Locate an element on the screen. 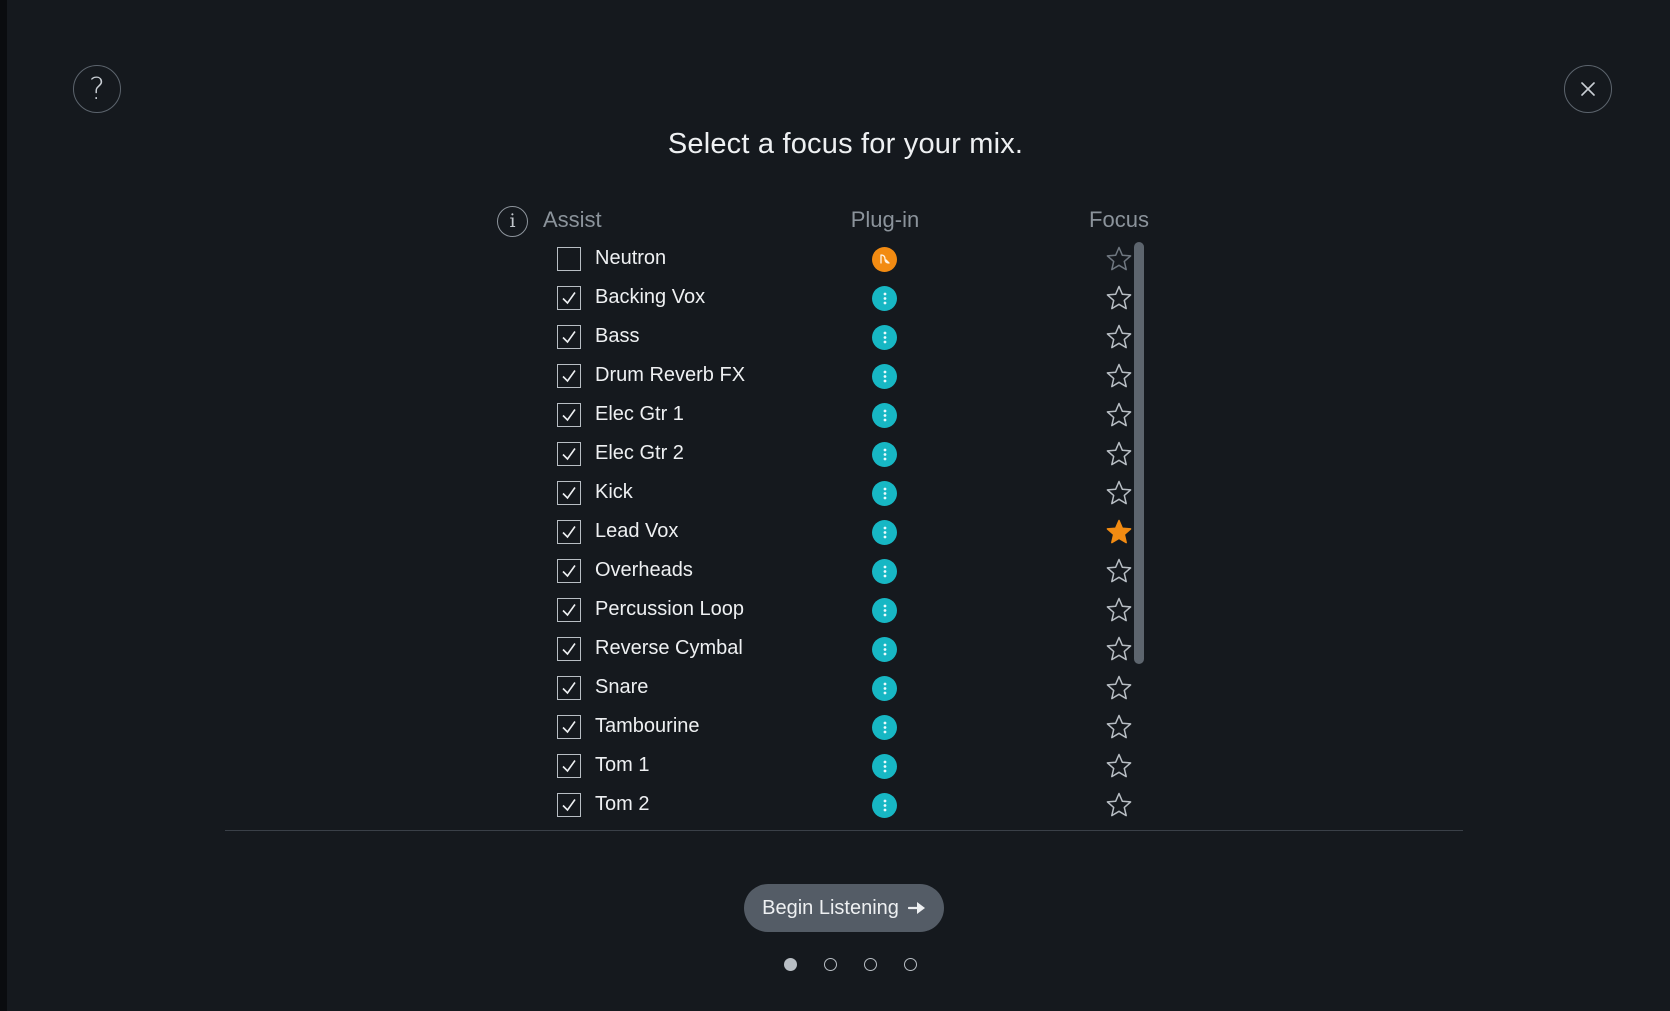 Image resolution: width=1670 pixels, height=1011 pixels. track-name: Tom 2 is located at coordinates (622, 804).